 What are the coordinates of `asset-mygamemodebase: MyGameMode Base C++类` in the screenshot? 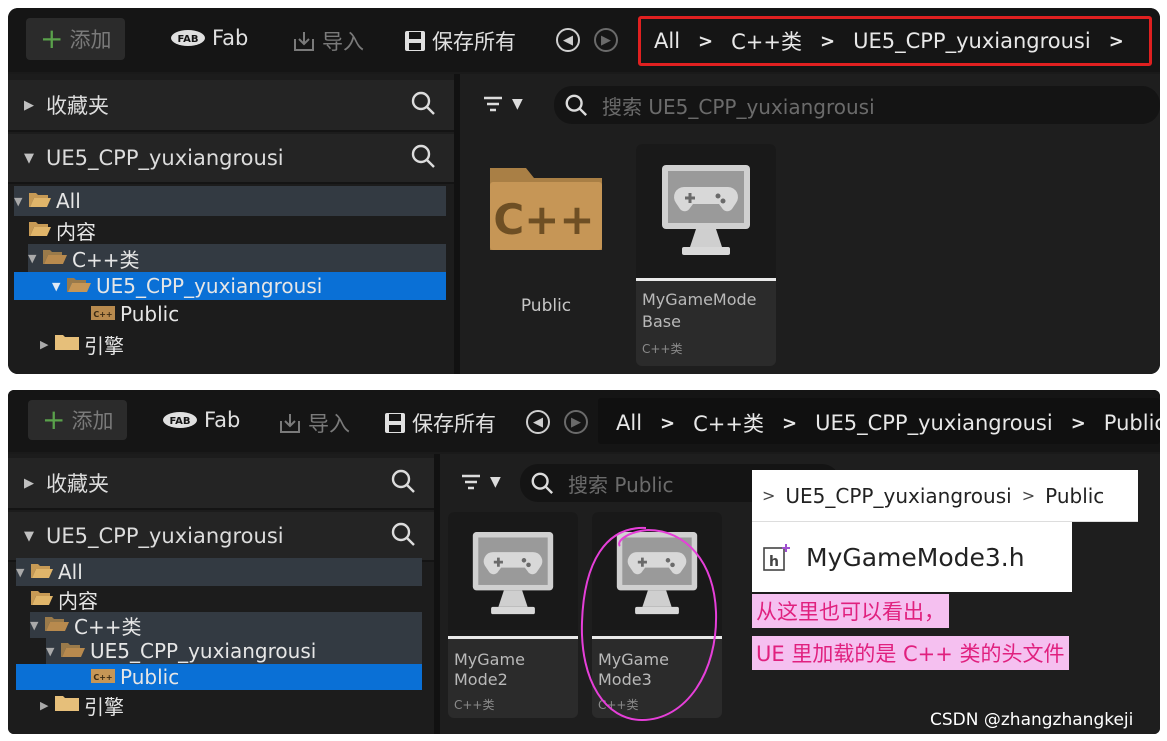 It's located at (706, 255).